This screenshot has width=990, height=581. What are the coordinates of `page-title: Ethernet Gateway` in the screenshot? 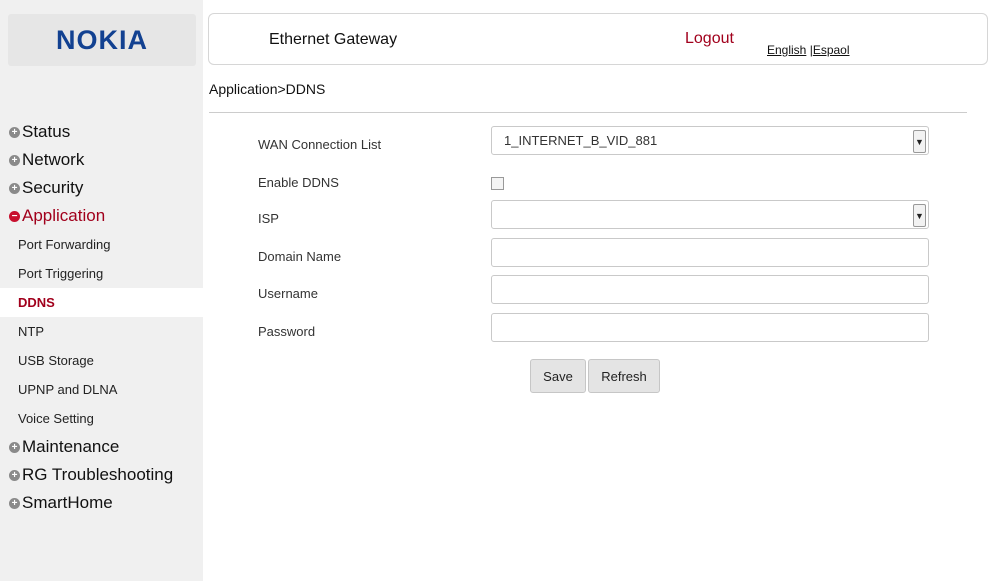 It's located at (333, 39).